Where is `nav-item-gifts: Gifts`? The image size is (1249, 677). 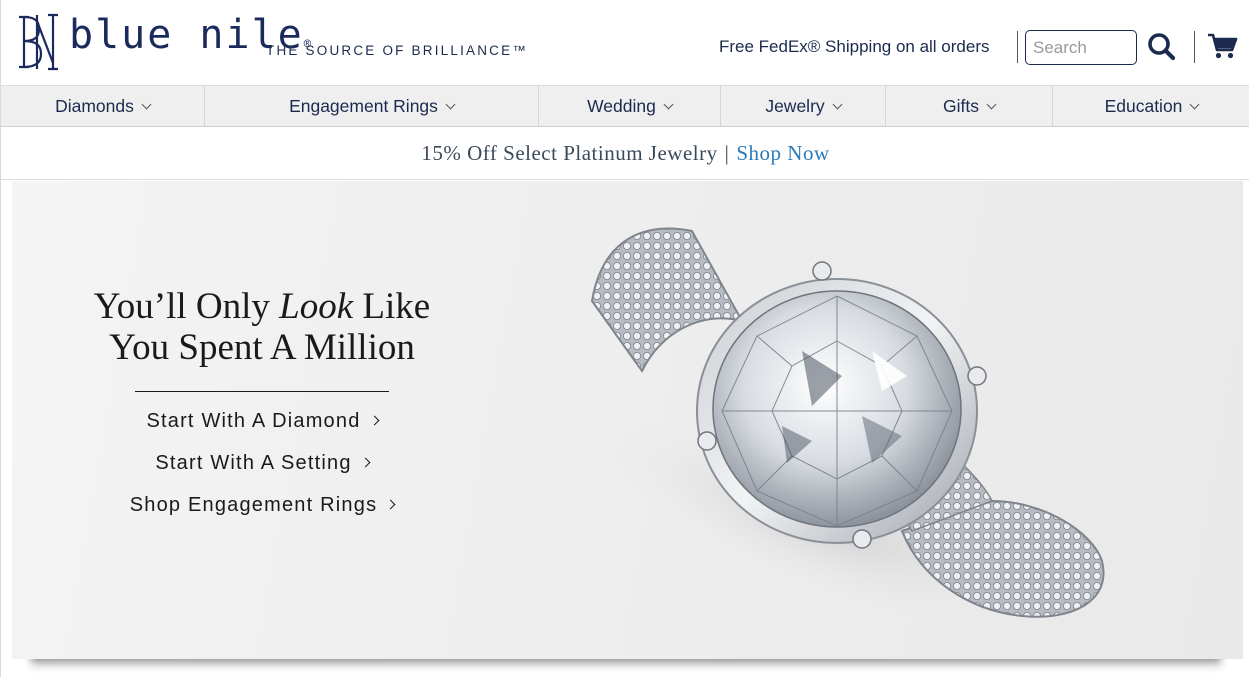 nav-item-gifts: Gifts is located at coordinates (969, 106).